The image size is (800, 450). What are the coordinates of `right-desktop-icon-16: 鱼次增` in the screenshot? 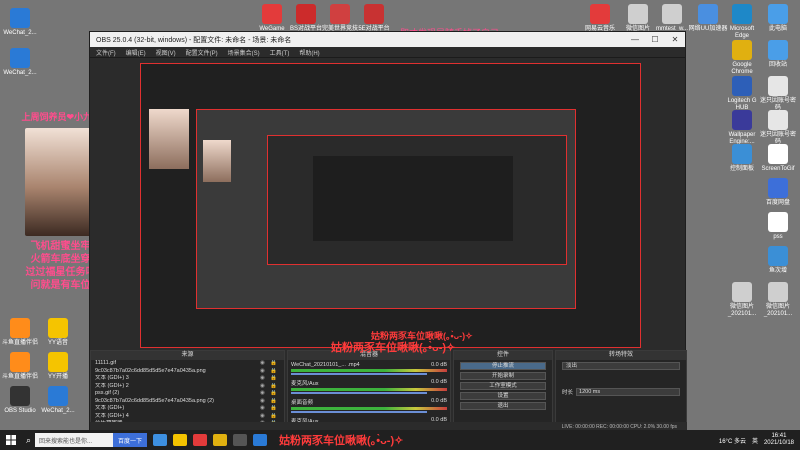 It's located at (778, 260).